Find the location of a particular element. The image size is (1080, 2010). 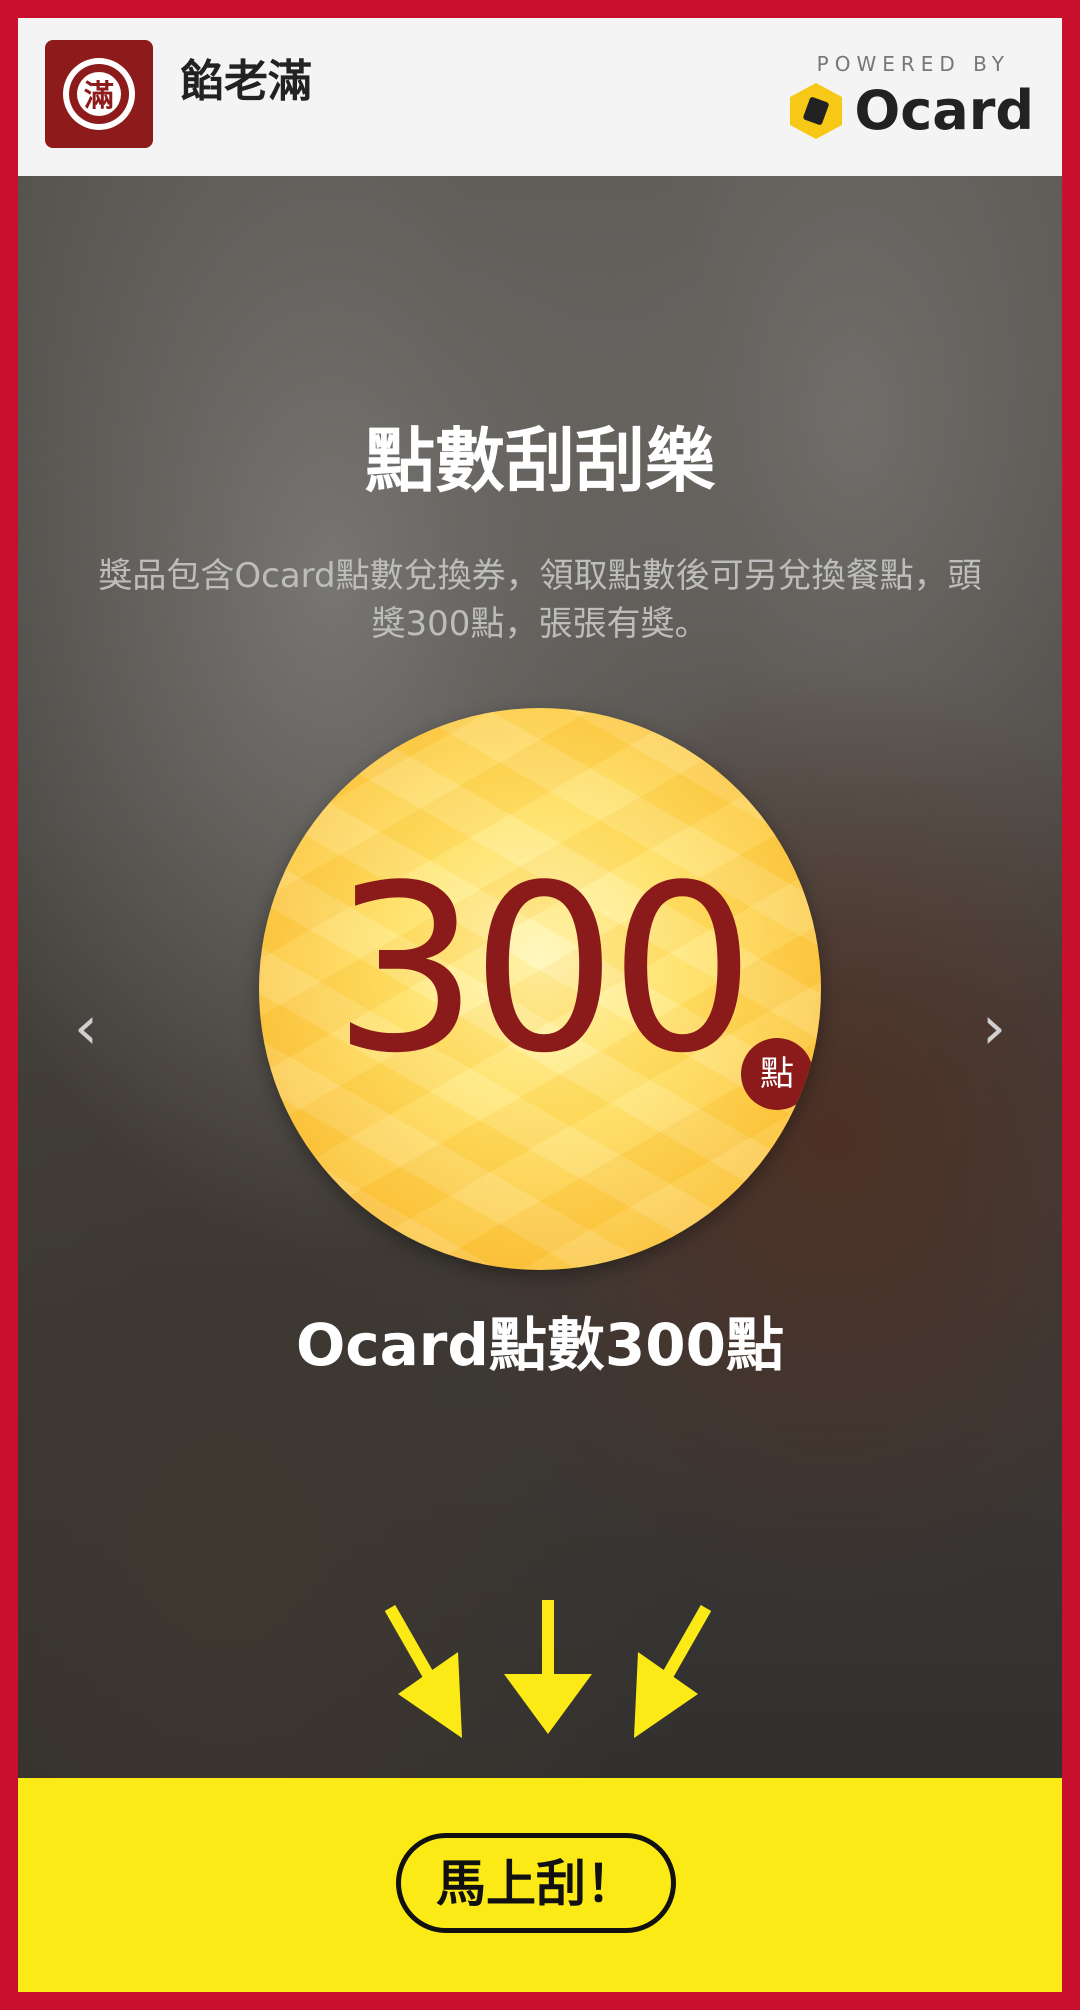

prize-name: Ocard點數300點 is located at coordinates (540, 1345).